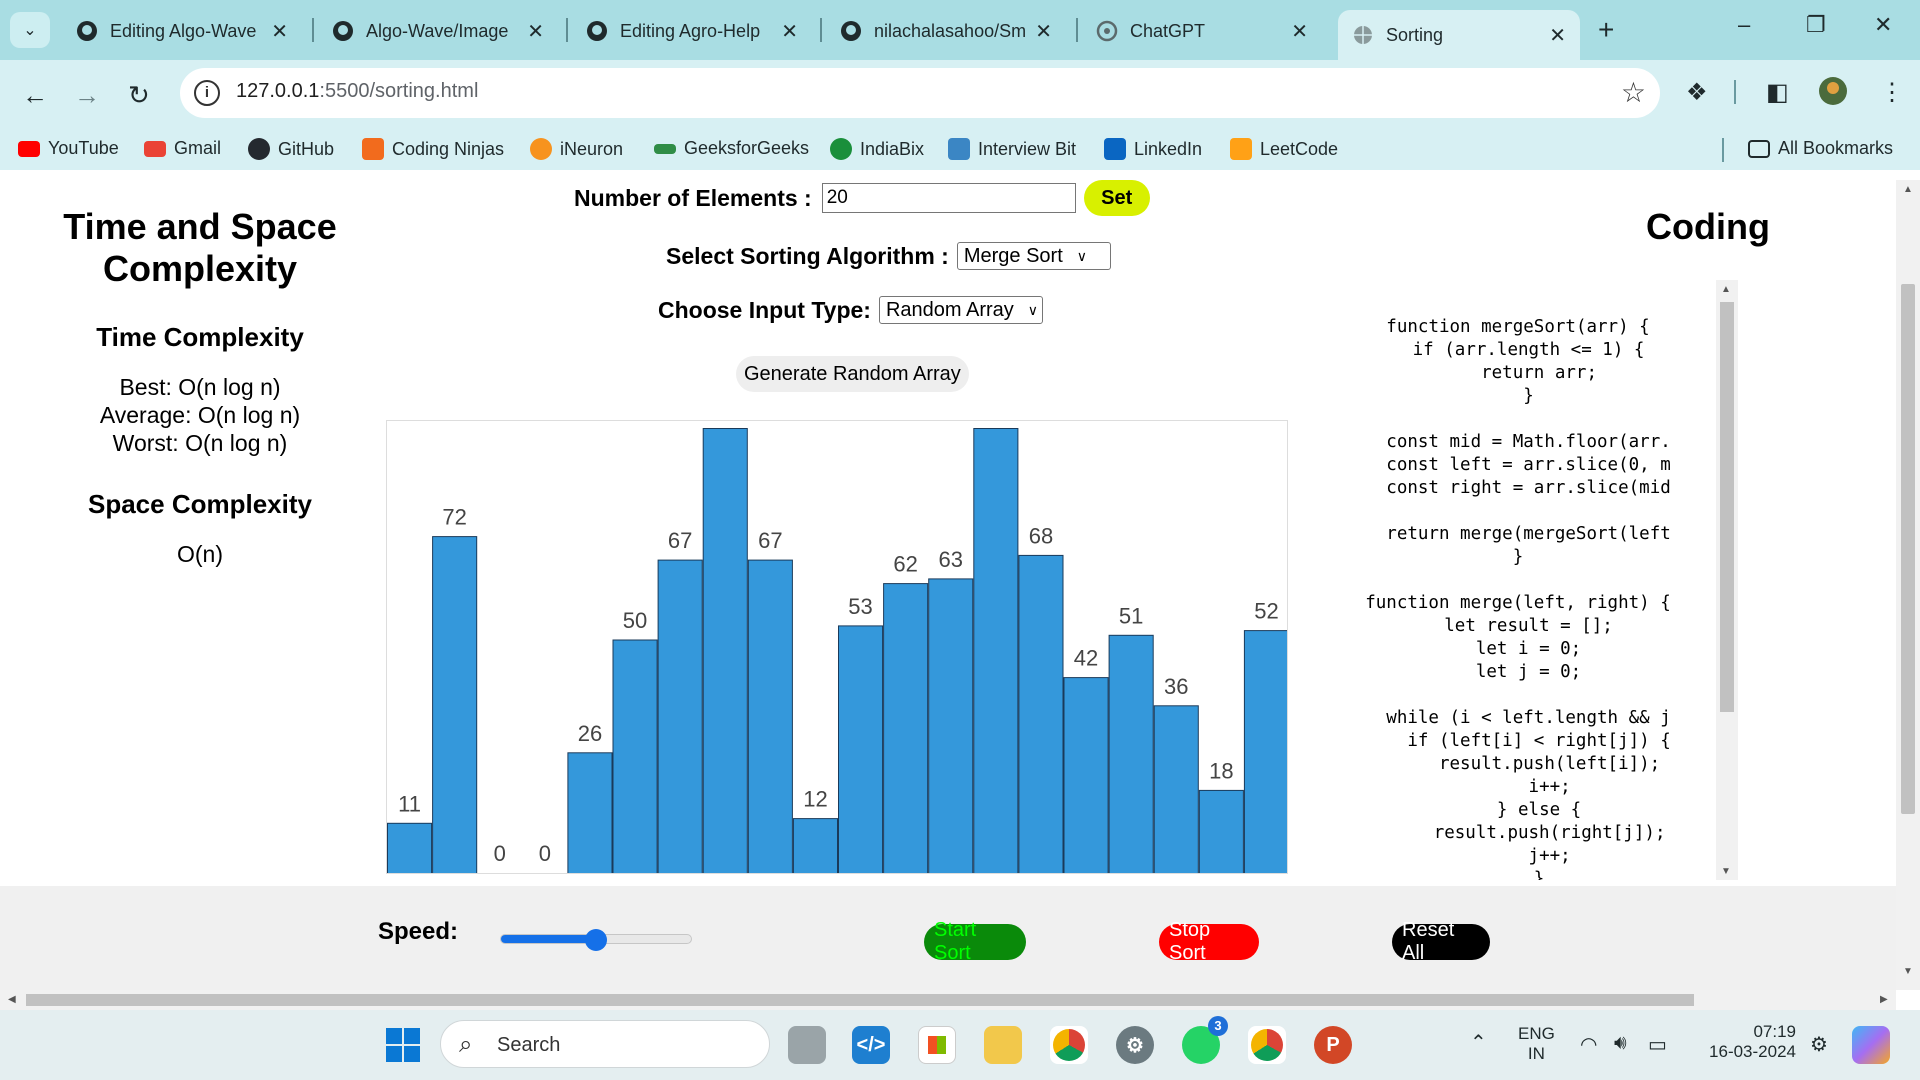 Image resolution: width=1920 pixels, height=1080 pixels. What do you see at coordinates (770, 540) in the screenshot?
I see `bar-value-label: 67` at bounding box center [770, 540].